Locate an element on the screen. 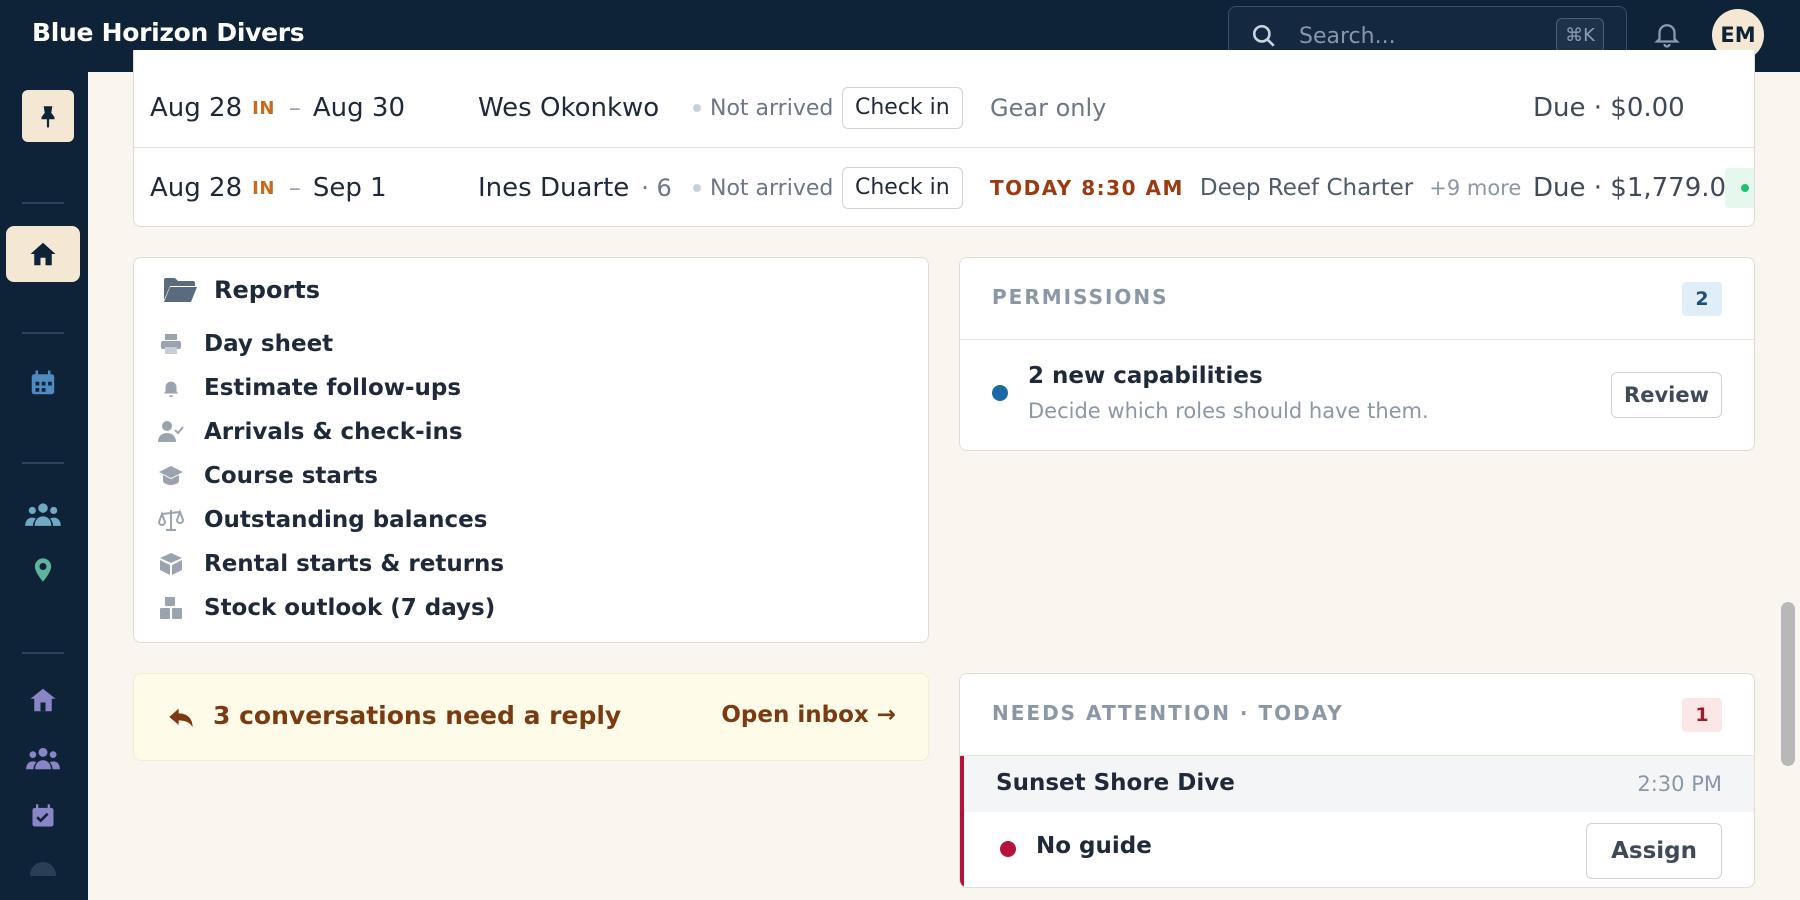  event-time: 2:30 PM is located at coordinates (1679, 784).